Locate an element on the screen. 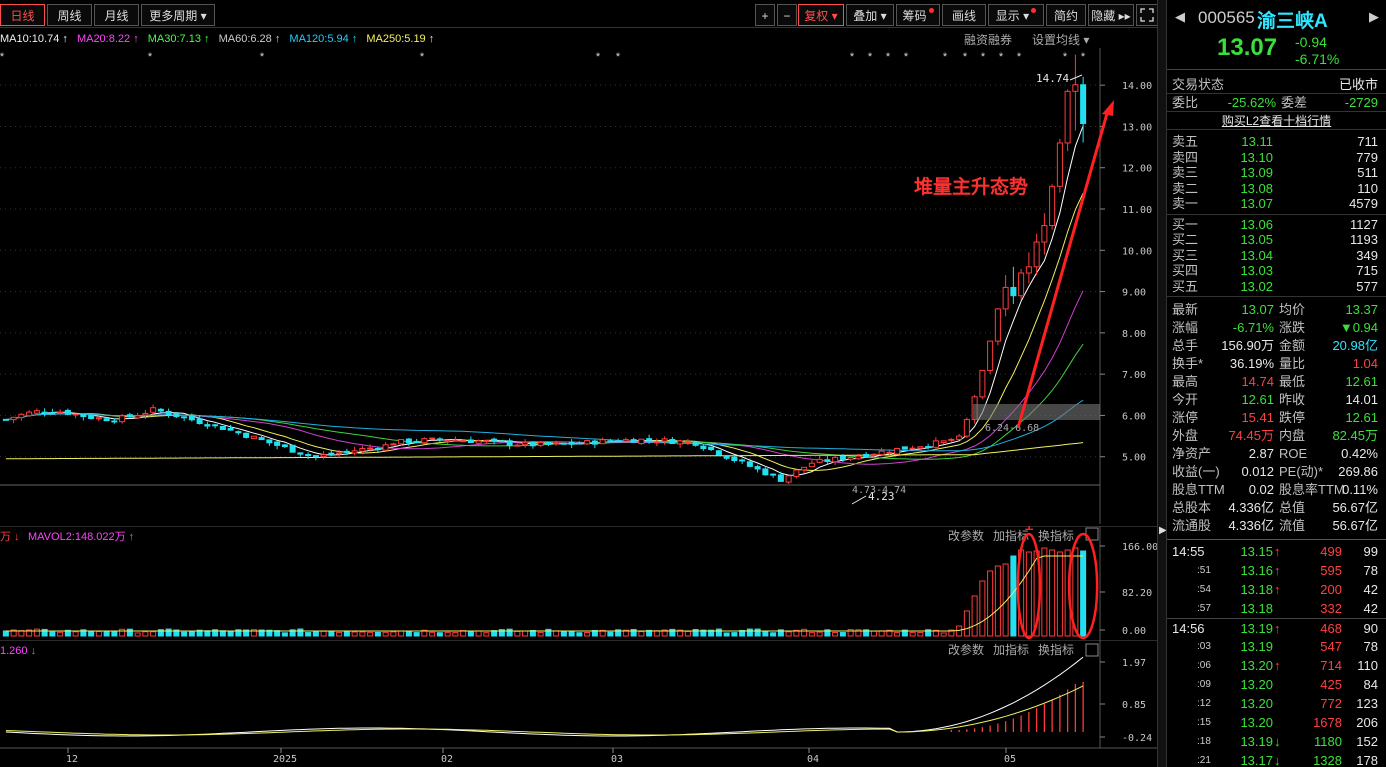  adjust-button: 复权 ▾ is located at coordinates (821, 15).